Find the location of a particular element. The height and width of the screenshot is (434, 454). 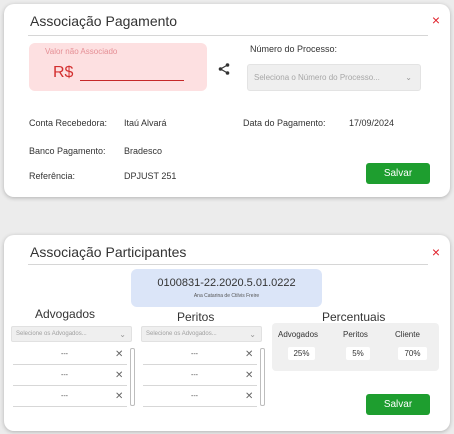

save-payment-button: Salvar is located at coordinates (398, 173).